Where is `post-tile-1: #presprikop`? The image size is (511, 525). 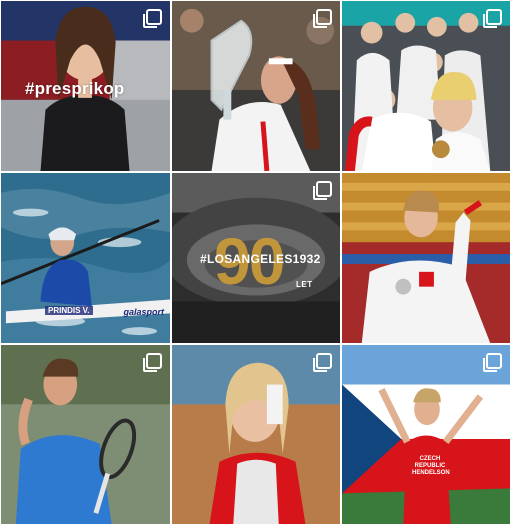 post-tile-1: #presprikop is located at coordinates (85, 86).